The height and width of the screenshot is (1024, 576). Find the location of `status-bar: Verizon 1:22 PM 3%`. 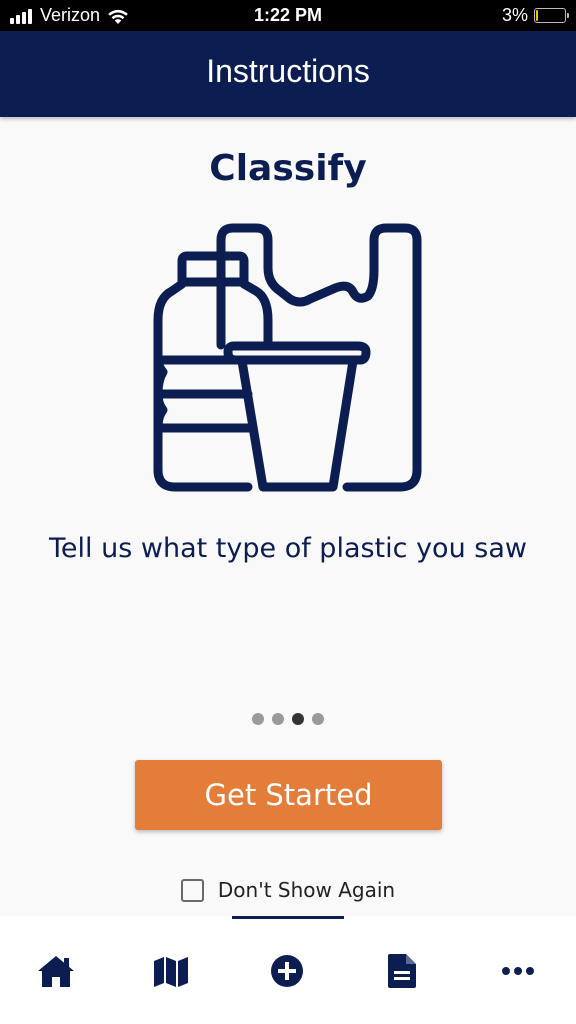

status-bar: Verizon 1:22 PM 3% is located at coordinates (288, 15).